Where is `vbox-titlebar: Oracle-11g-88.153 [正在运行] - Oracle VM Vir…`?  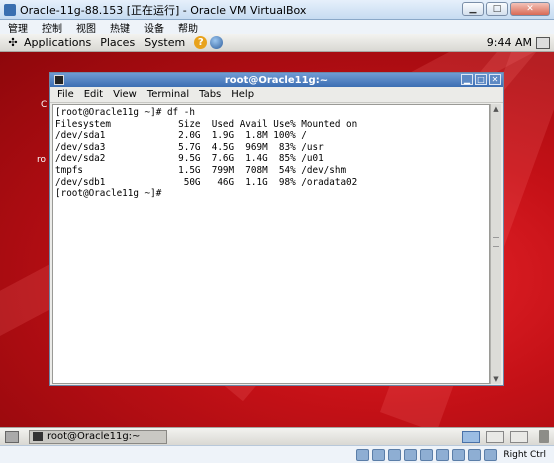
vbox-titlebar: Oracle-11g-88.153 [正在运行] - Oracle VM Vir… is located at coordinates (277, 10).